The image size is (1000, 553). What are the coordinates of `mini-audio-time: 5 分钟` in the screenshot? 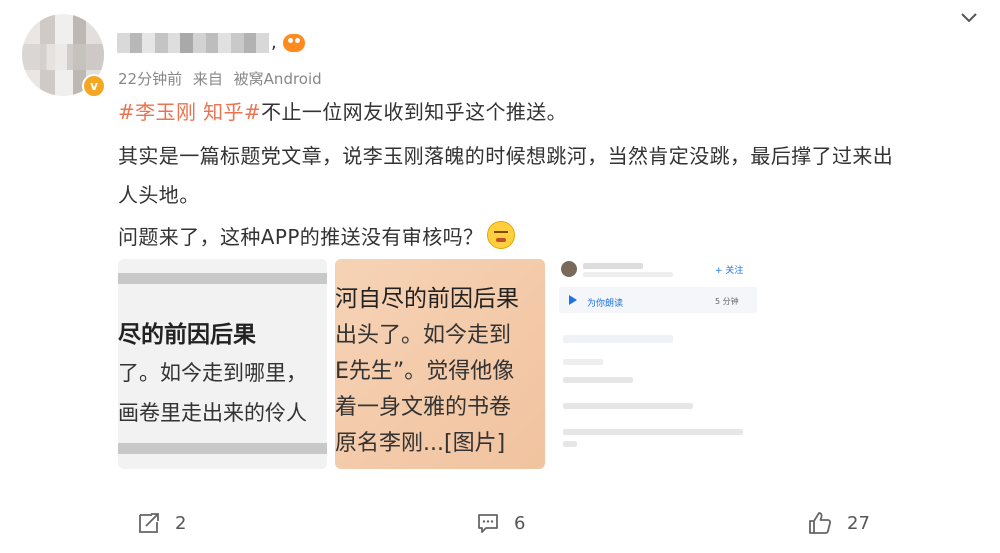 It's located at (727, 301).